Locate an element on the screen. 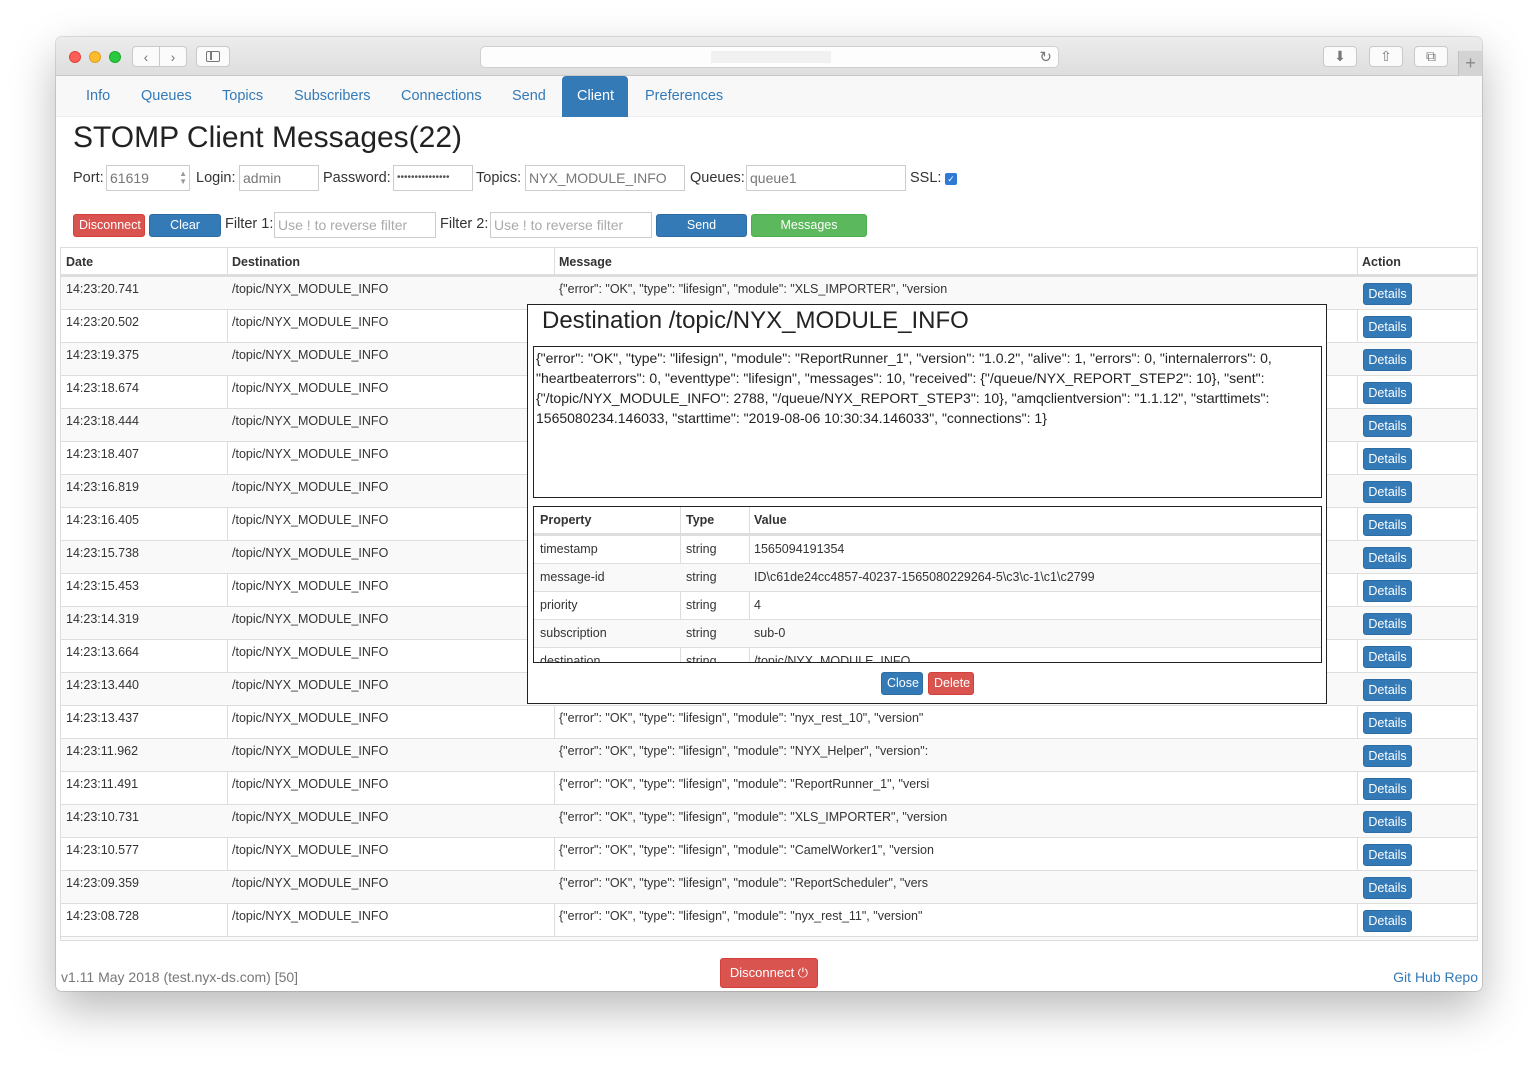 The width and height of the screenshot is (1538, 1065). tab-preferences: Preferences is located at coordinates (684, 96).